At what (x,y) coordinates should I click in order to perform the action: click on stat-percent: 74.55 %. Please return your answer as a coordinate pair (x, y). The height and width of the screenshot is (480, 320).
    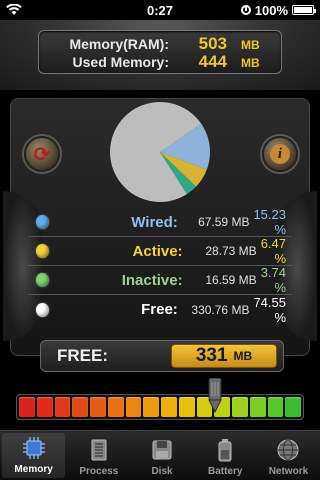
    Looking at the image, I should click on (269, 309).